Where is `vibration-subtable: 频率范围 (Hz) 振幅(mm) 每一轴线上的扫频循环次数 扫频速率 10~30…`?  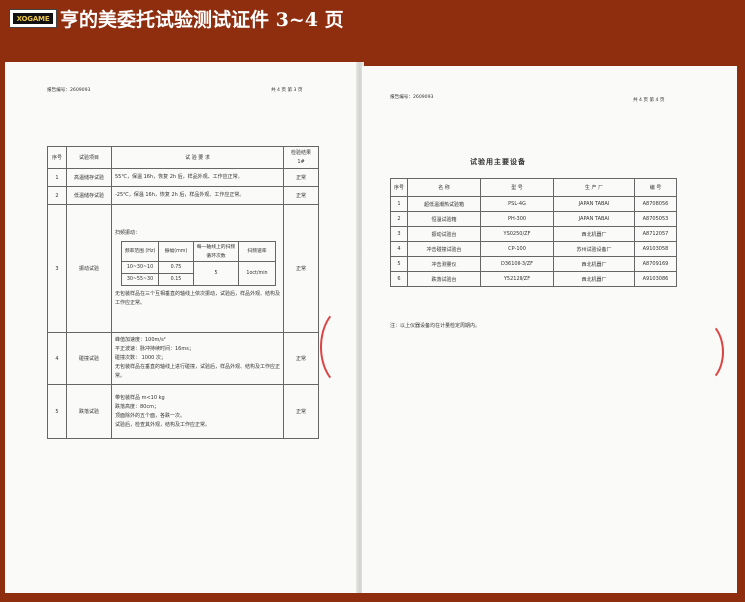
vibration-subtable: 频率范围 (Hz) 振幅(mm) 每一轴线上的扫频循环次数 扫频速率 10~30… is located at coordinates (198, 263).